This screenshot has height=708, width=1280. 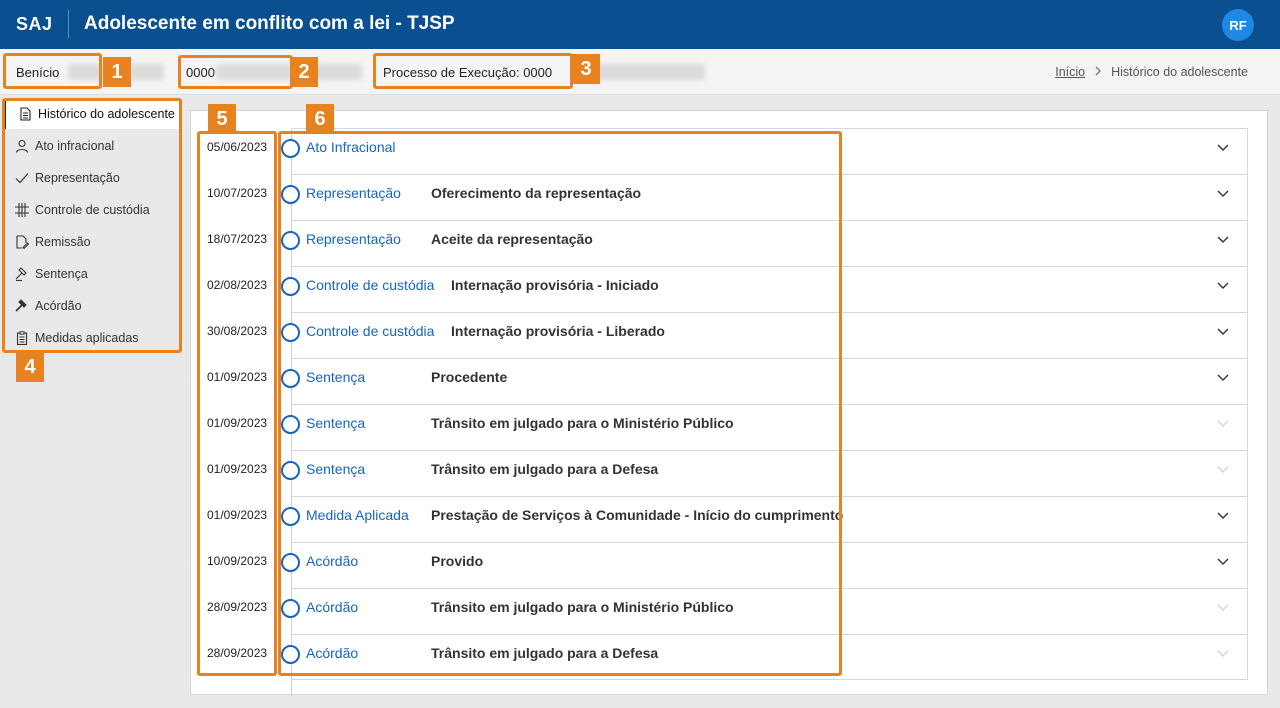 I want to click on sidebar-item-medidas-aplicadas: Medidas aplicadas, so click(x=91, y=338).